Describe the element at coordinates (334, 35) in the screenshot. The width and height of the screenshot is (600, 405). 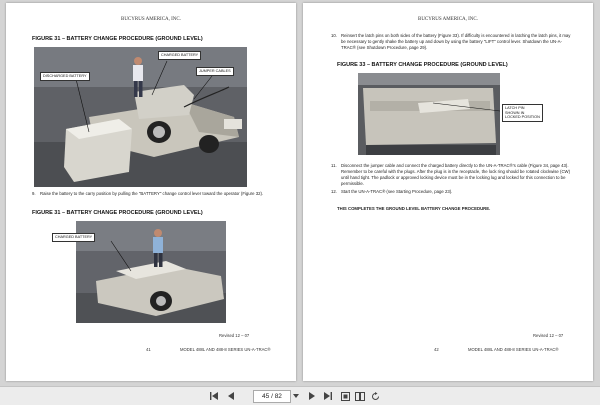
I see `step-number: 10.` at that location.